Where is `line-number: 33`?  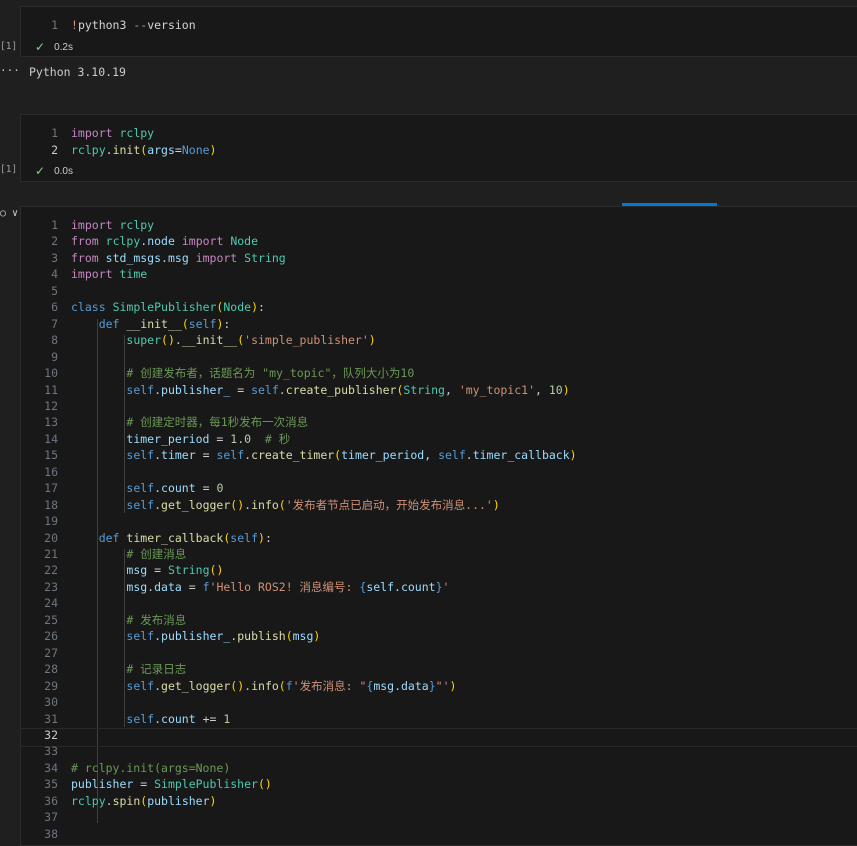 line-number: 33 is located at coordinates (51, 751).